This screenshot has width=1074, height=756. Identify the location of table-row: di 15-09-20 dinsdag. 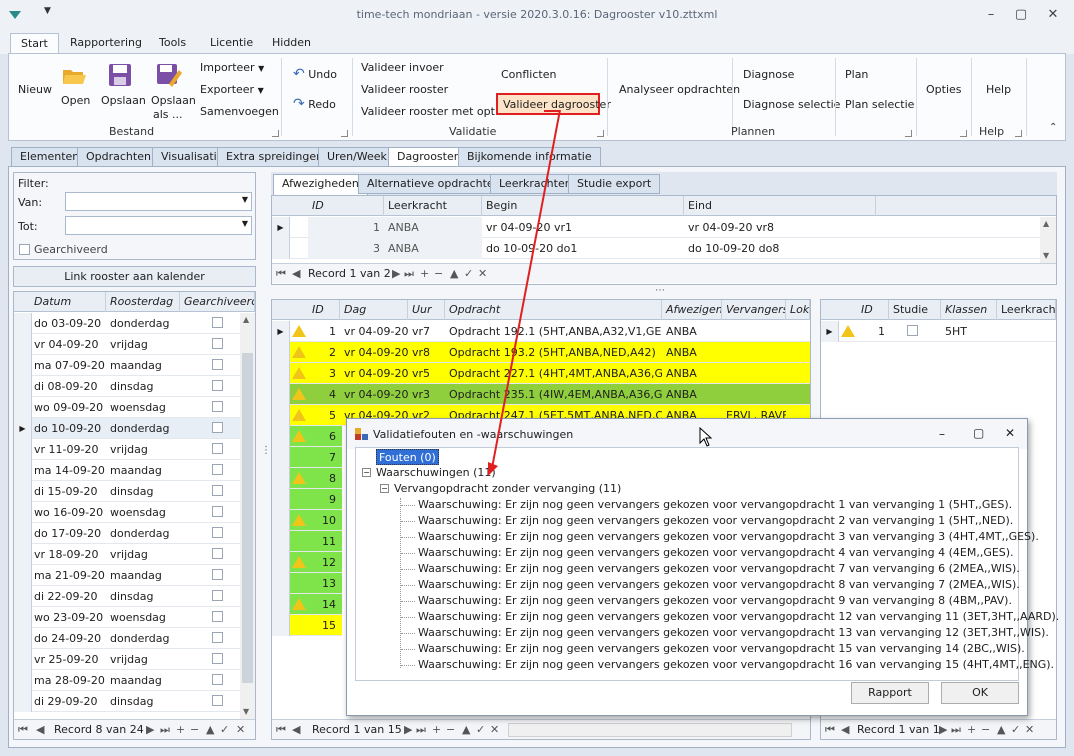
(127, 491).